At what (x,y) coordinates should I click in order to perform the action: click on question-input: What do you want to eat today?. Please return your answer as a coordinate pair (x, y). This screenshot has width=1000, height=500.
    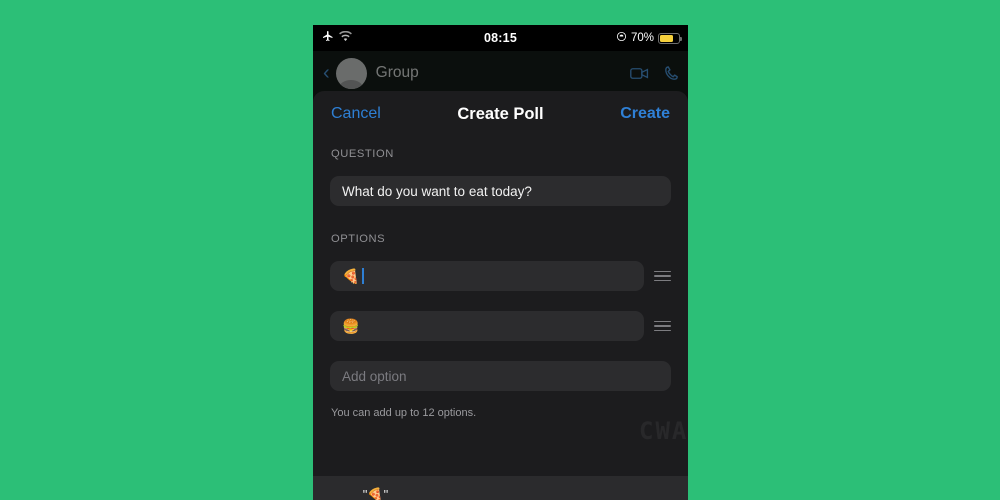
    Looking at the image, I should click on (500, 191).